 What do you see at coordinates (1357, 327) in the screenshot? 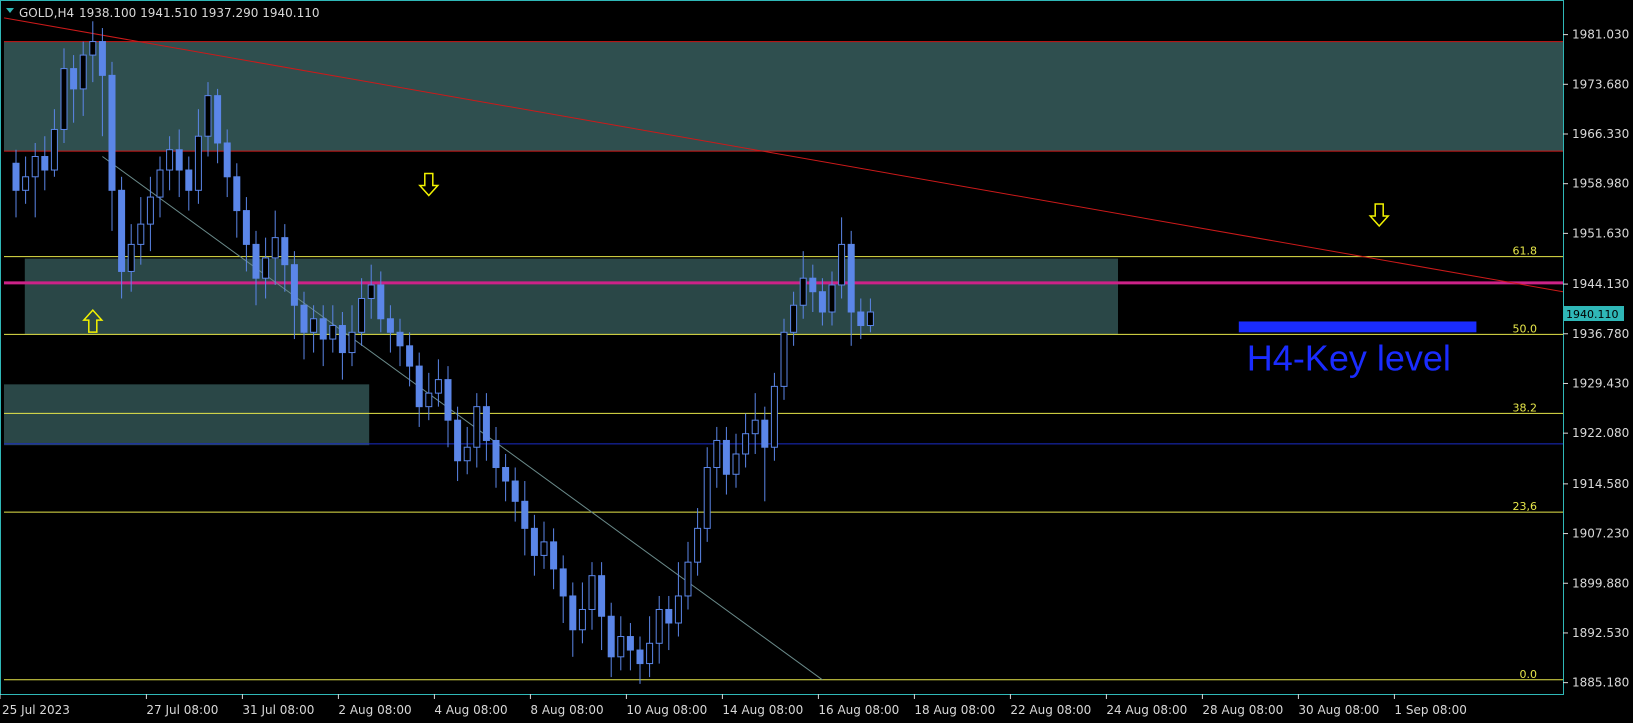
I see `key-level-support-box` at bounding box center [1357, 327].